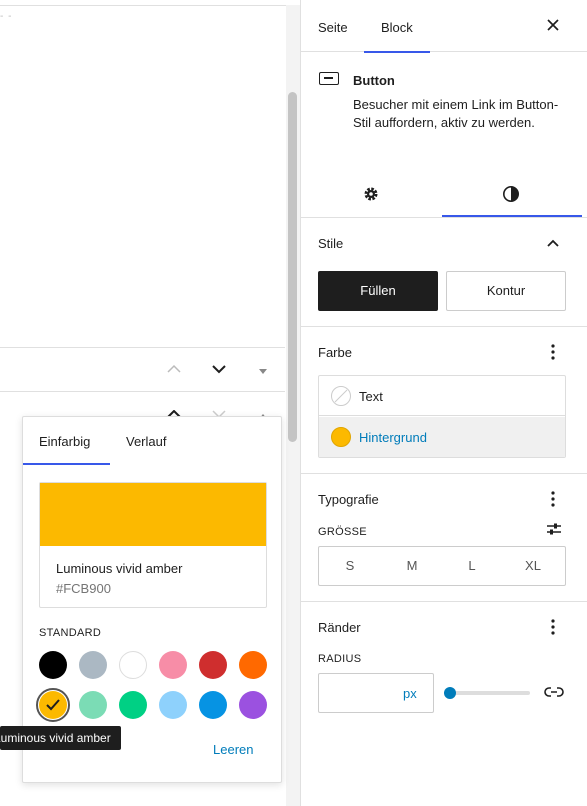  Describe the element at coordinates (64, 441) in the screenshot. I see `tab-einfarbig: Einfarbig` at that location.